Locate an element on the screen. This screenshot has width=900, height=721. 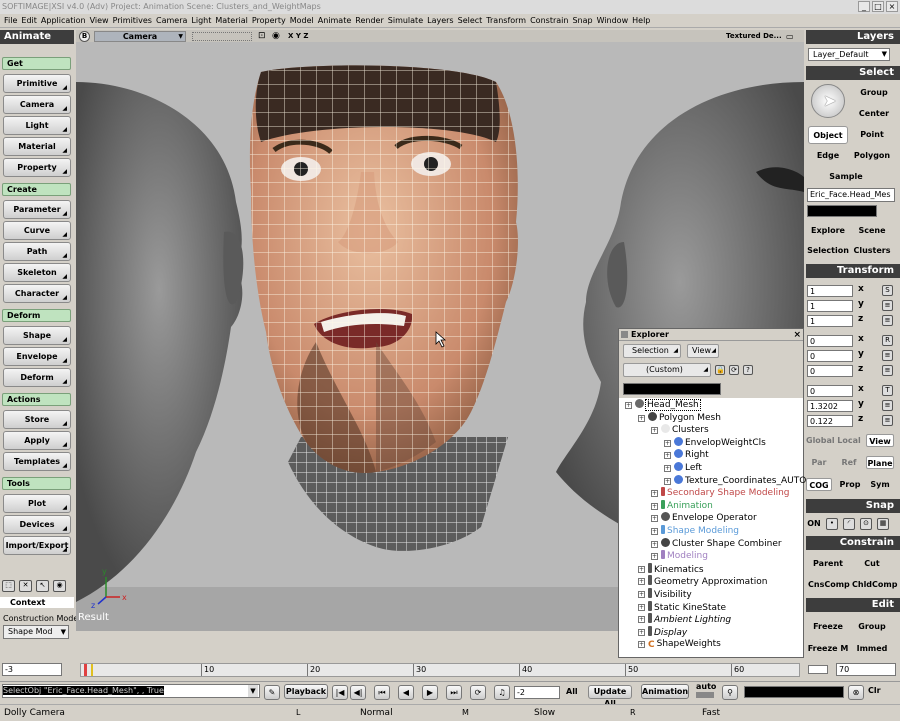
sym-button: Sym is located at coordinates (880, 484).